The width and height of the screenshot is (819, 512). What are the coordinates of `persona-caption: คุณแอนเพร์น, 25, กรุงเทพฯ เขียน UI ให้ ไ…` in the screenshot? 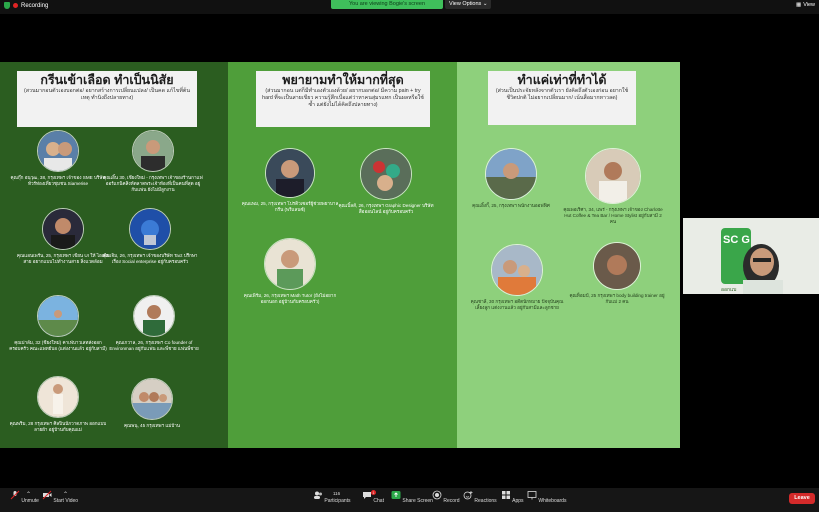 It's located at (63, 258).